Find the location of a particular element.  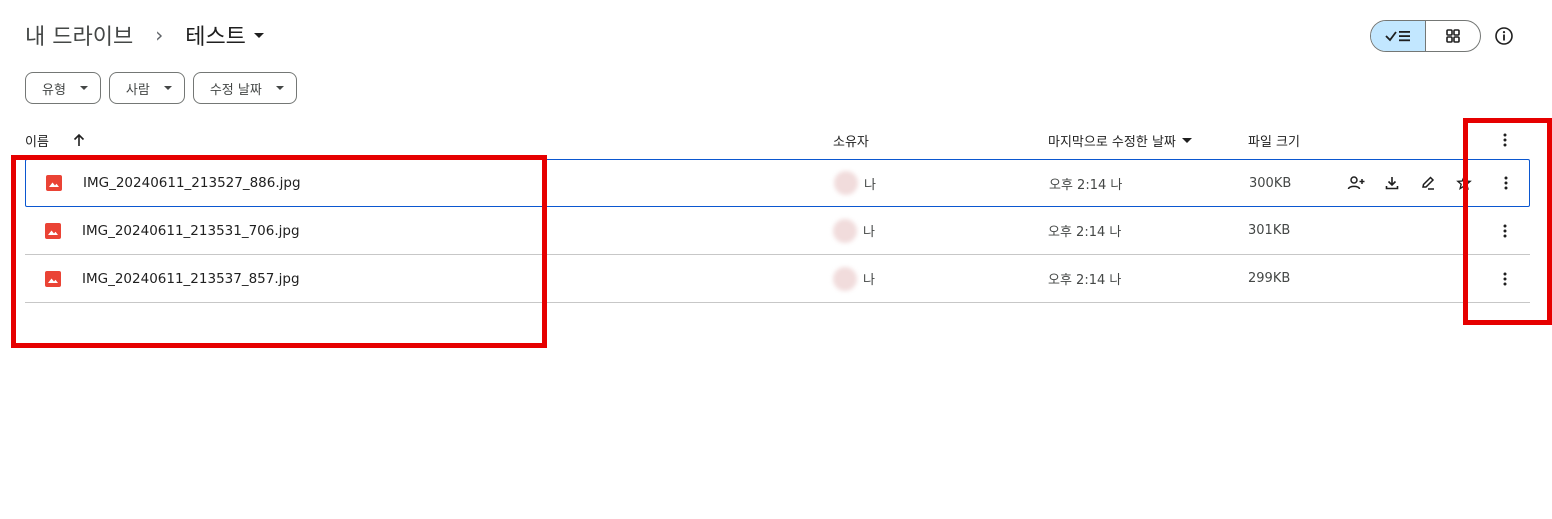

star-icon is located at coordinates (1464, 182).